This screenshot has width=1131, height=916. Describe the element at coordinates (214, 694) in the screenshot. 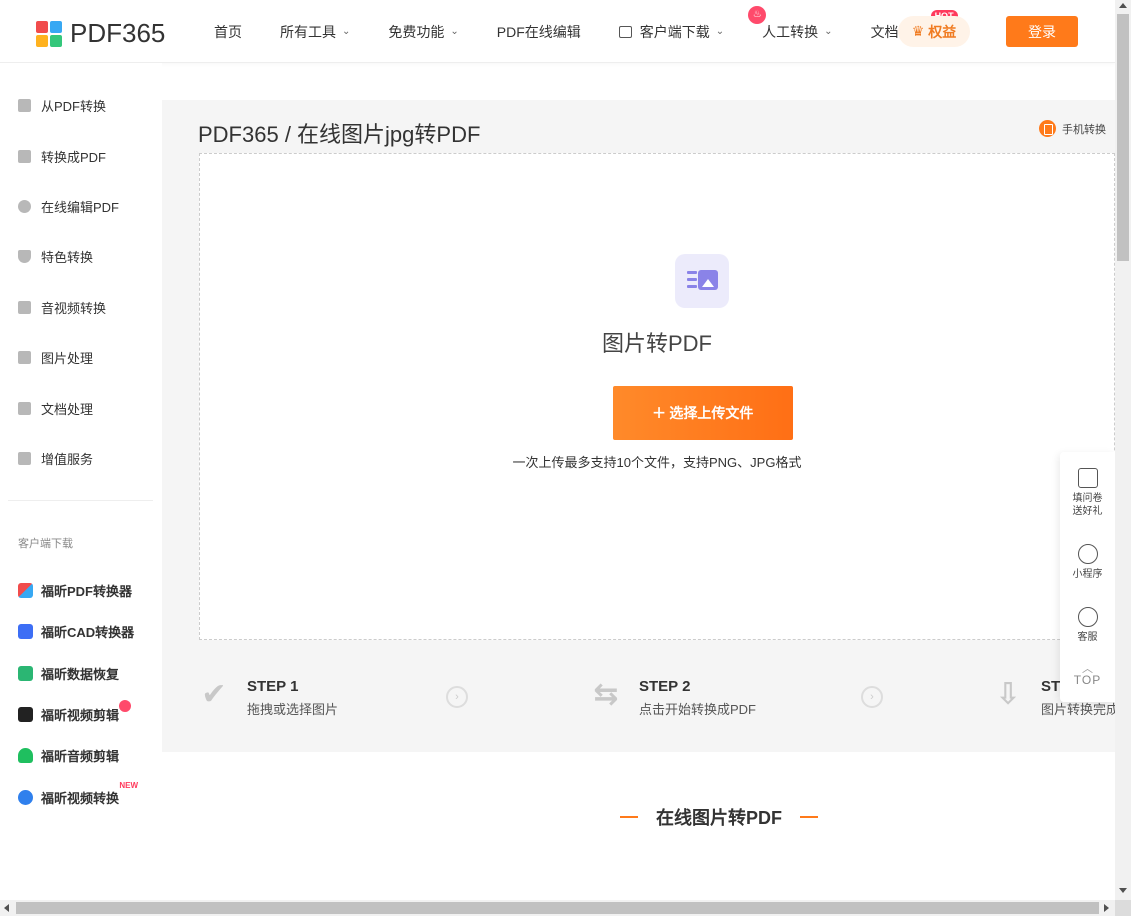

I see `check-icon: ✔` at that location.